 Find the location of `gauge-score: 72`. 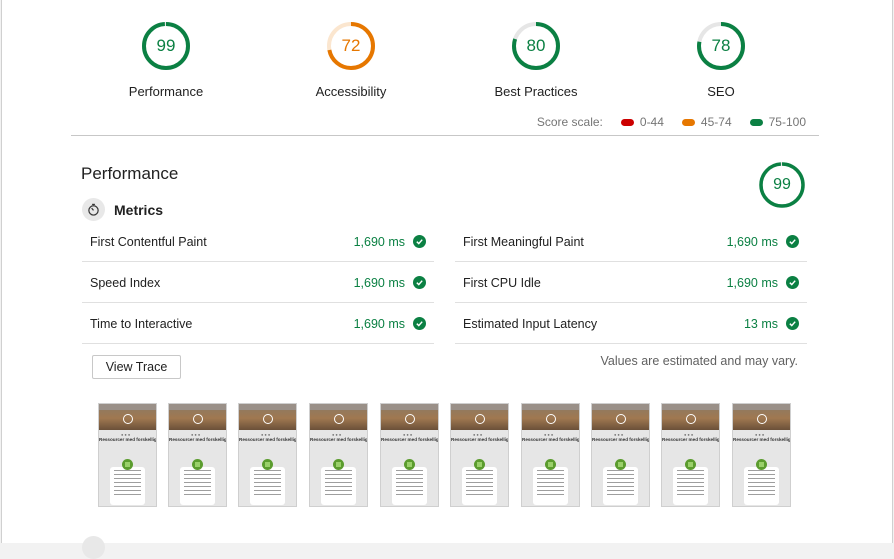

gauge-score: 72 is located at coordinates (351, 45).